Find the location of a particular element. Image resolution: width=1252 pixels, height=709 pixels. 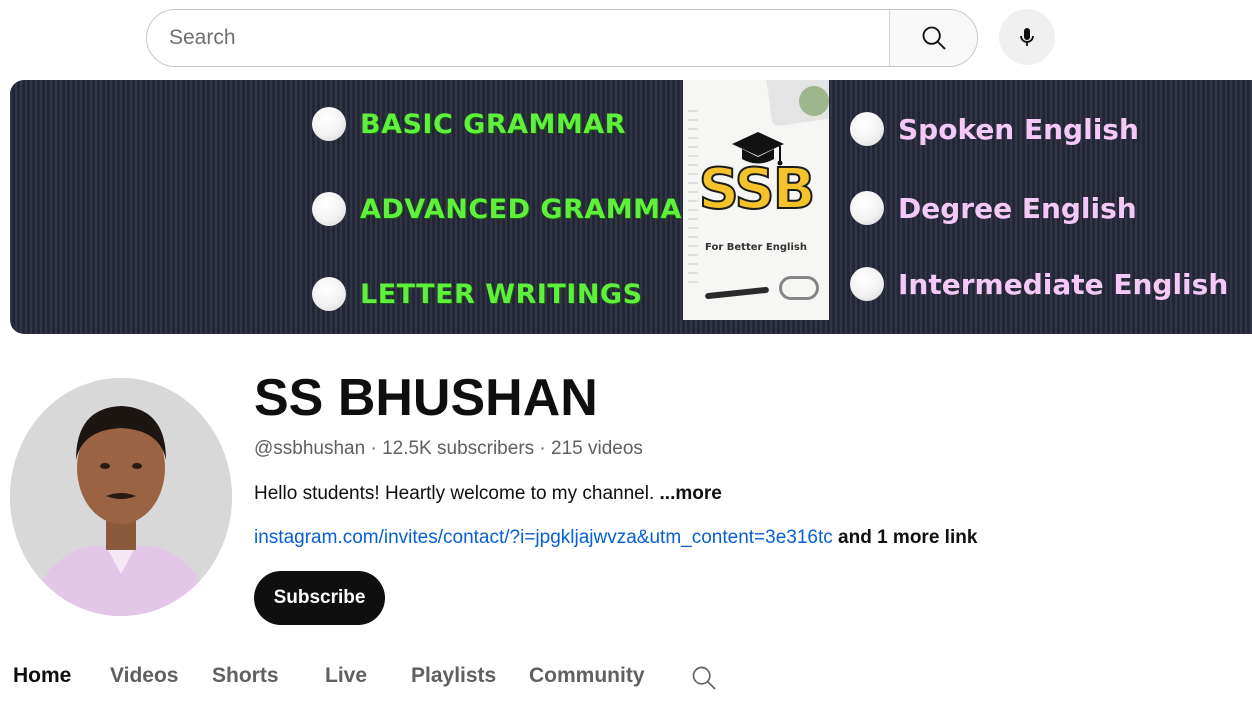

voice-search-button is located at coordinates (1027, 37).